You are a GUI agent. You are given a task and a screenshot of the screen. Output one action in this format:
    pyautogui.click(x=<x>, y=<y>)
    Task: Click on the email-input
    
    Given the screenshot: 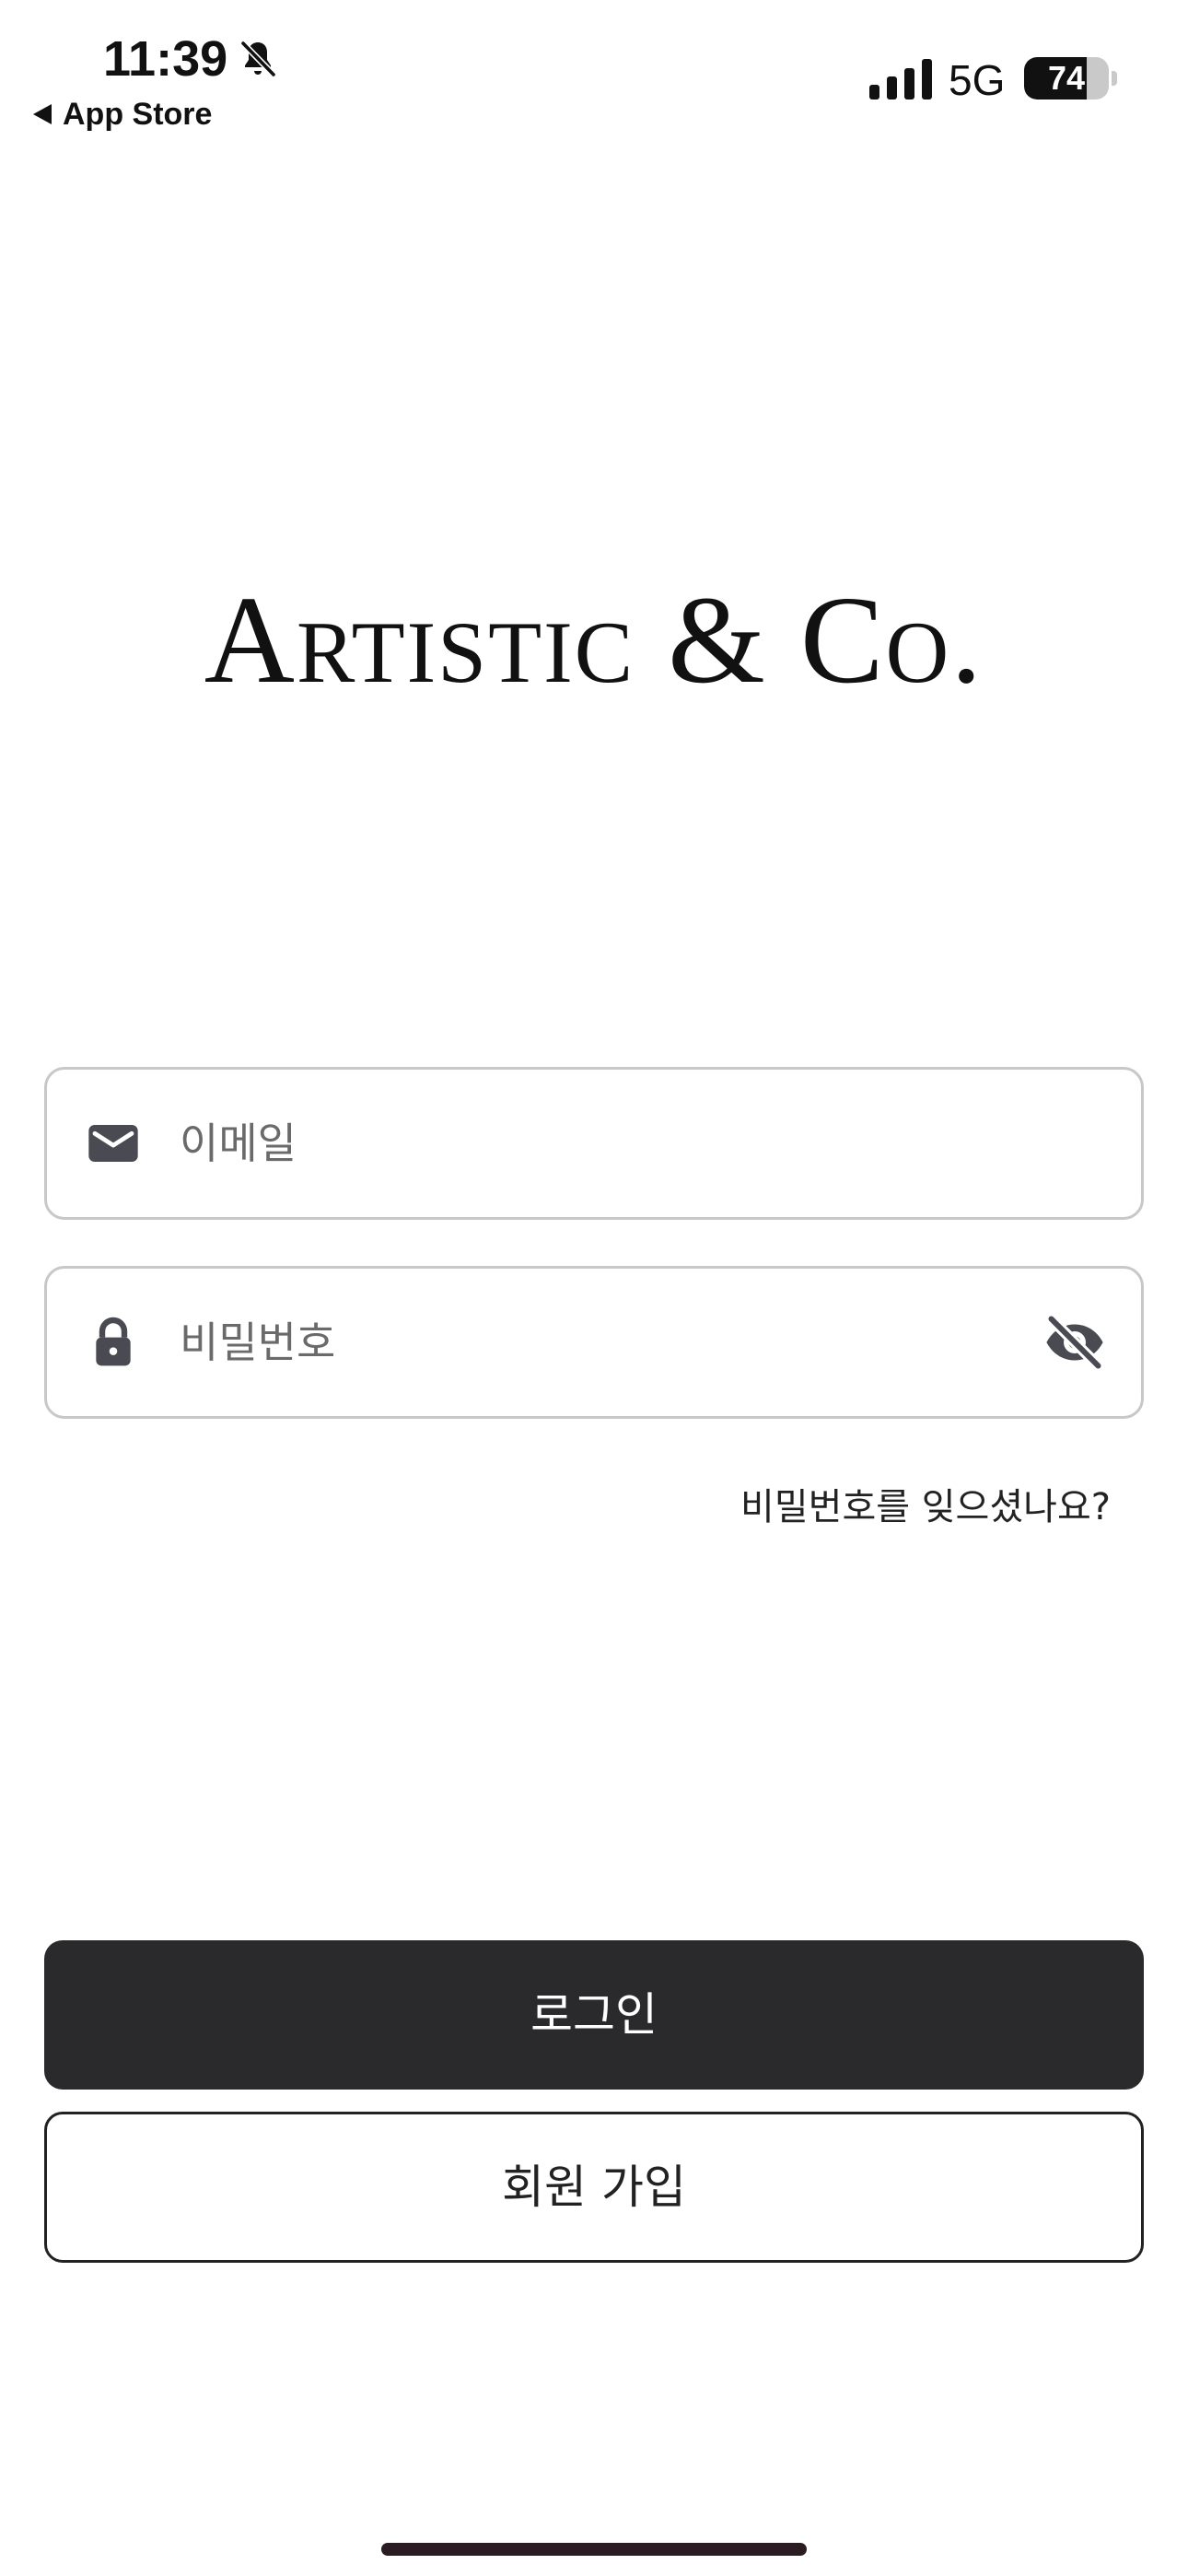 What is the action you would take?
    pyautogui.click(x=585, y=1143)
    